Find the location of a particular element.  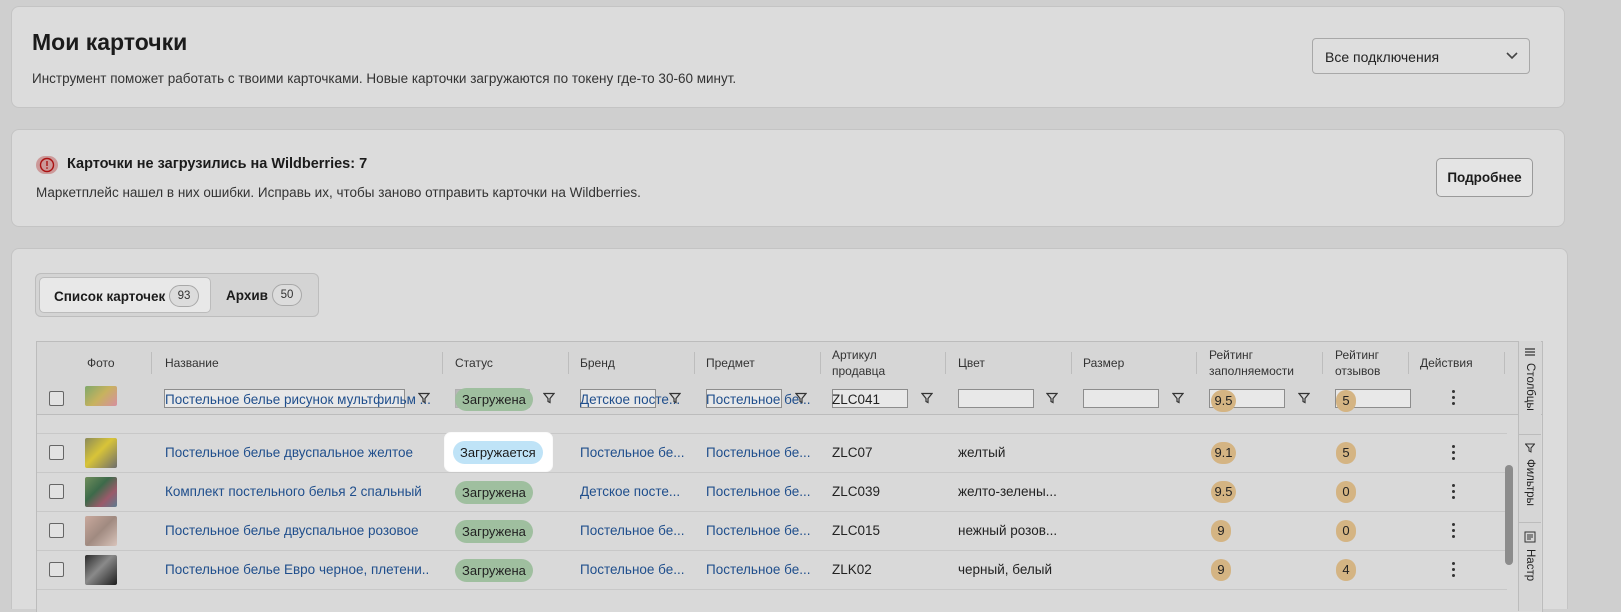

article-cell: ZLK02 is located at coordinates (852, 569).